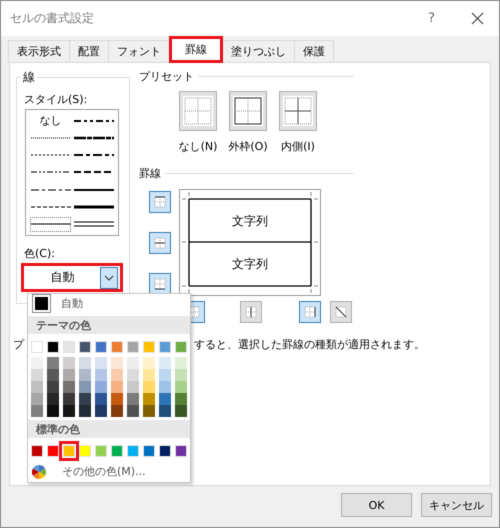 This screenshot has width=500, height=528. What do you see at coordinates (250, 242) in the screenshot?
I see `border-preview: 文字列 文字列` at bounding box center [250, 242].